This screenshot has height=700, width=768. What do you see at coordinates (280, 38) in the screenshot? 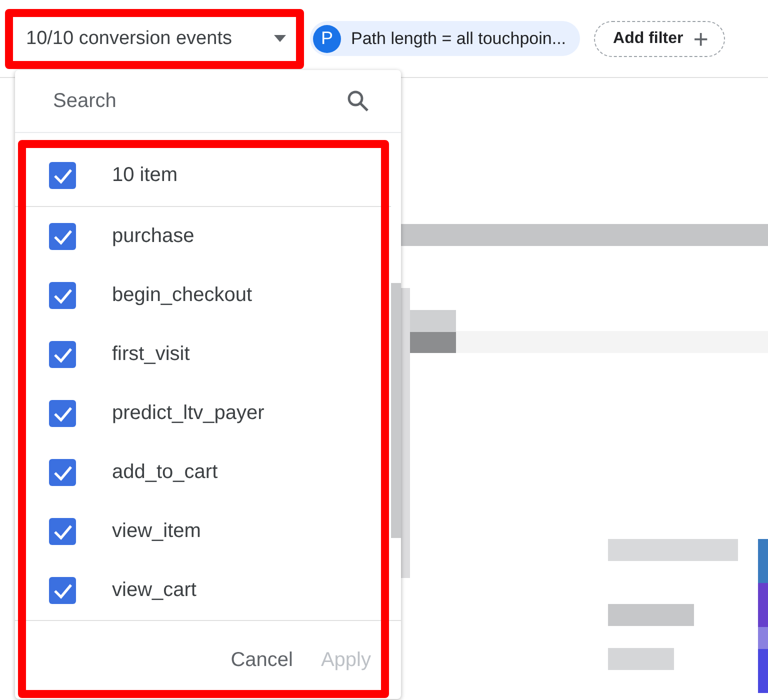
I see `caret-icon` at bounding box center [280, 38].